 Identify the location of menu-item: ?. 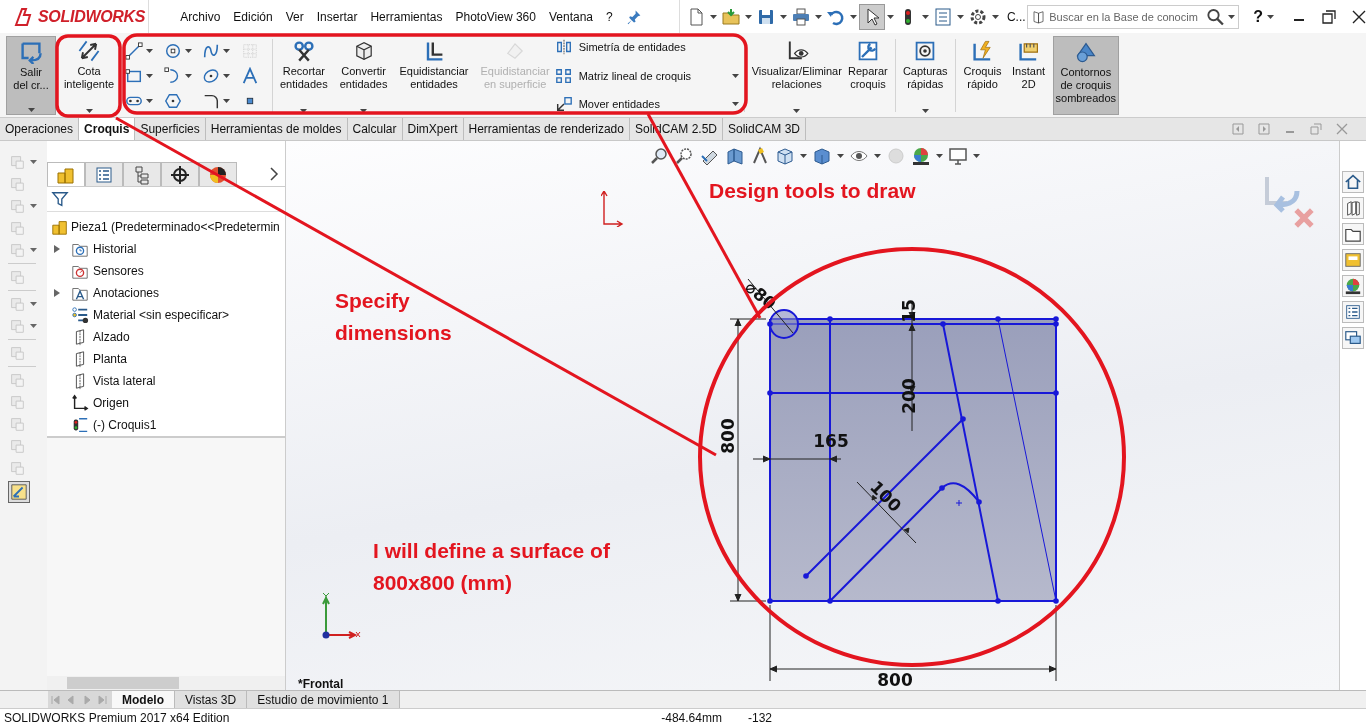
(609, 16).